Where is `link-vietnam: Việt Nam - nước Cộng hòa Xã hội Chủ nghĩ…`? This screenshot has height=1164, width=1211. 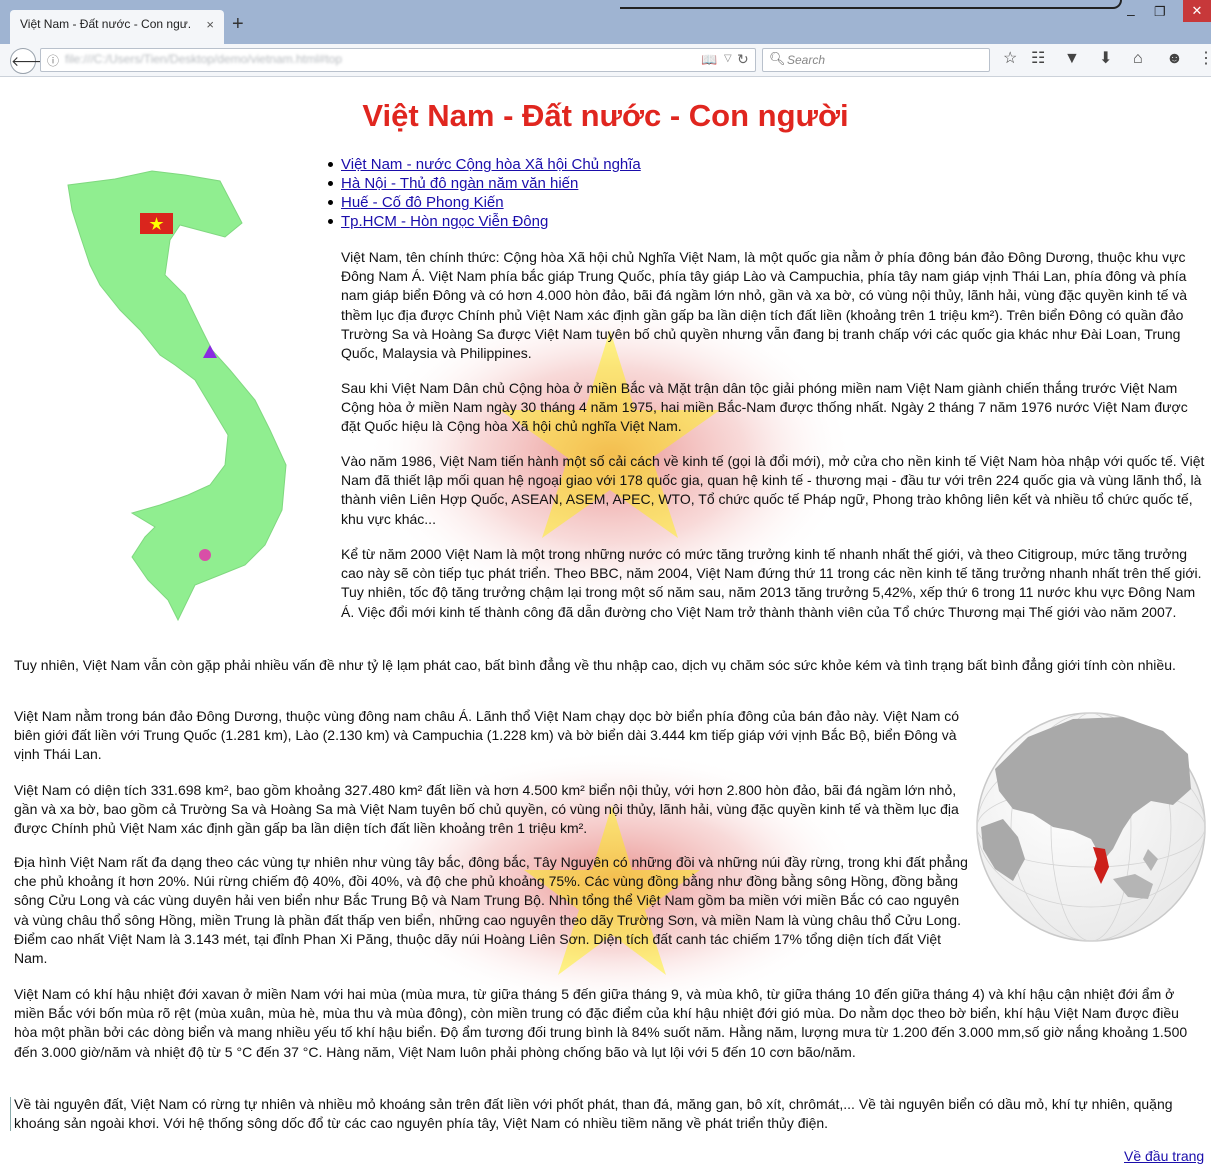 link-vietnam: Việt Nam - nước Cộng hòa Xã hội Chủ nghĩ… is located at coordinates (491, 164).